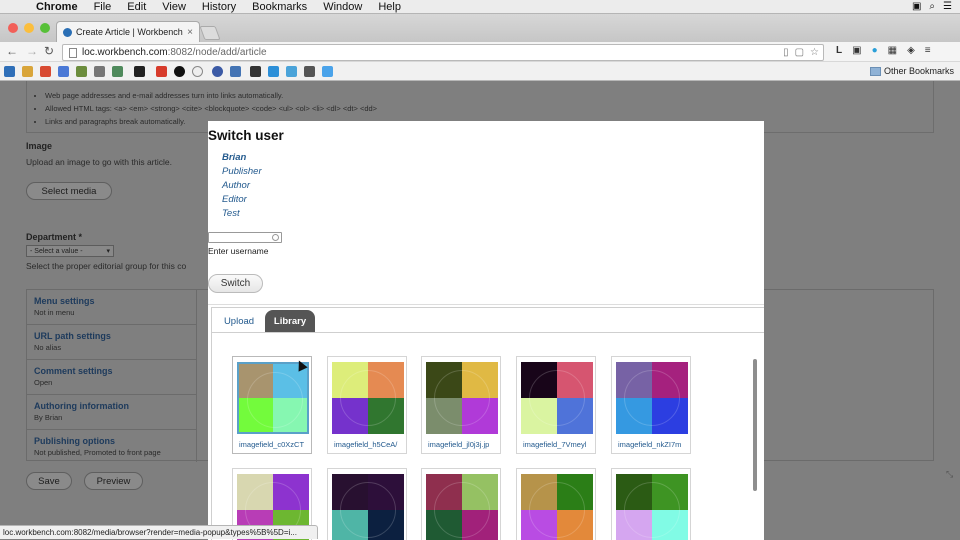 Image resolution: width=960 pixels, height=540 pixels. What do you see at coordinates (81, 406) in the screenshot?
I see `vtab-title: Authoring information` at bounding box center [81, 406].